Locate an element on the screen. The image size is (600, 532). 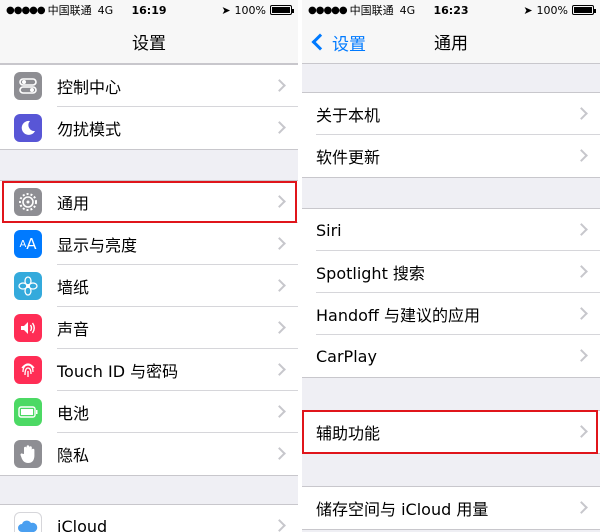
nav-bar: 设置 is located at coordinates (149, 42).